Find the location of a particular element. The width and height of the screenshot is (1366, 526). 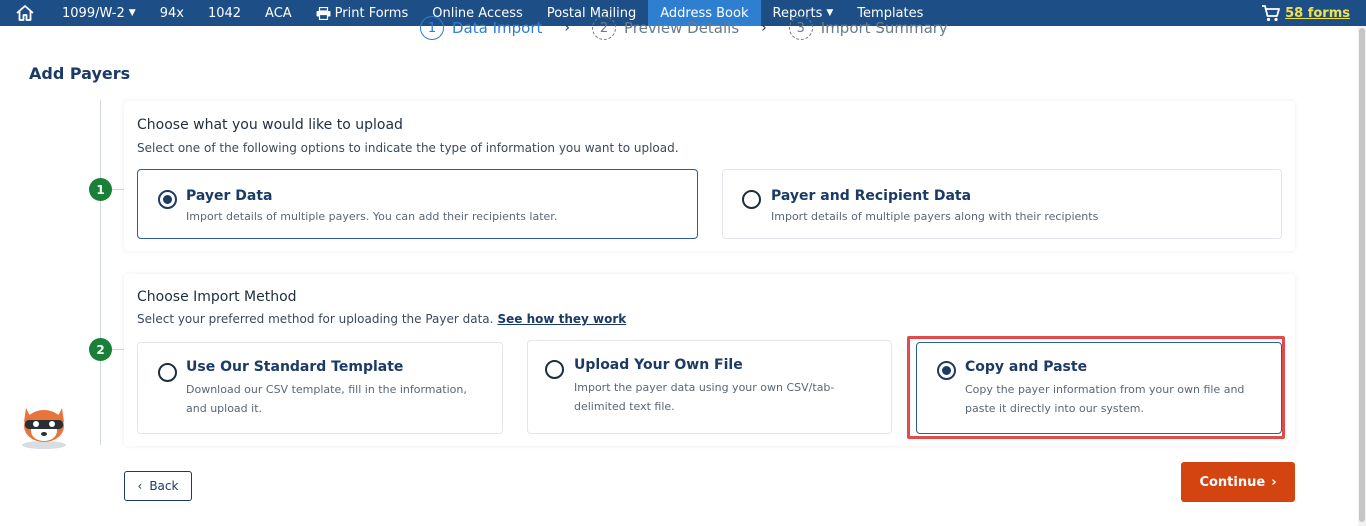

scrollbar is located at coordinates (1362, 276).